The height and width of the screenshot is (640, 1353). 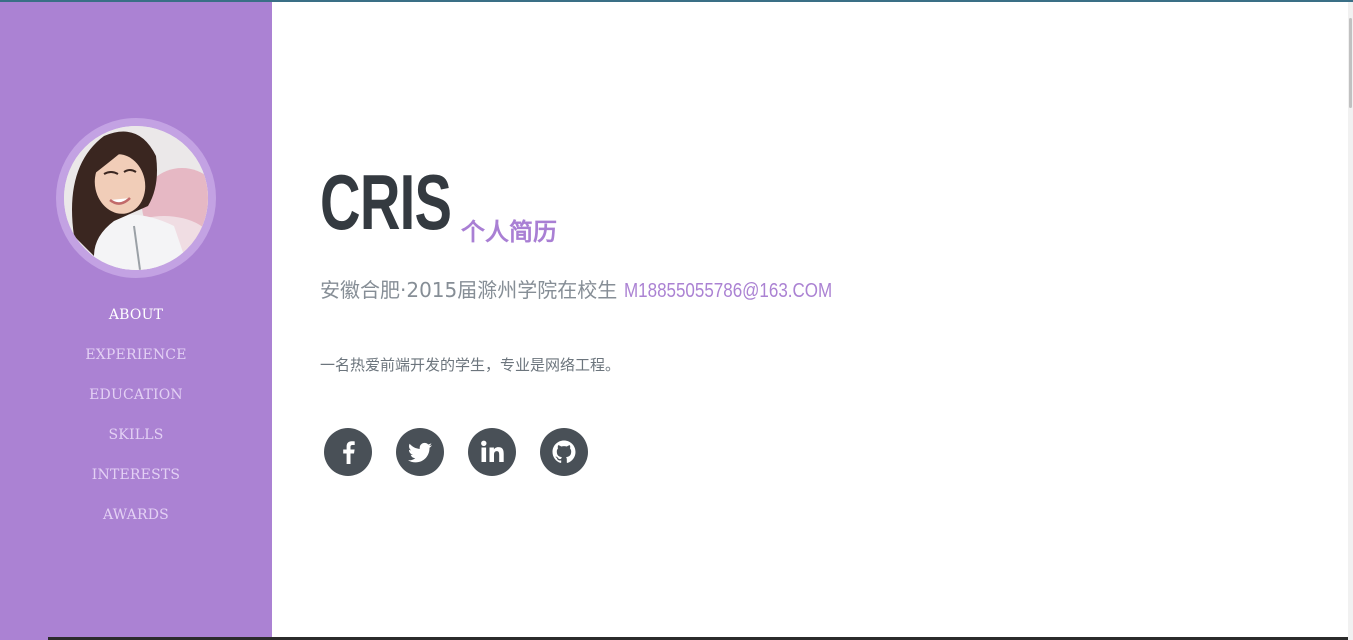 I want to click on nav-link-education: EDUCATION, so click(x=136, y=395).